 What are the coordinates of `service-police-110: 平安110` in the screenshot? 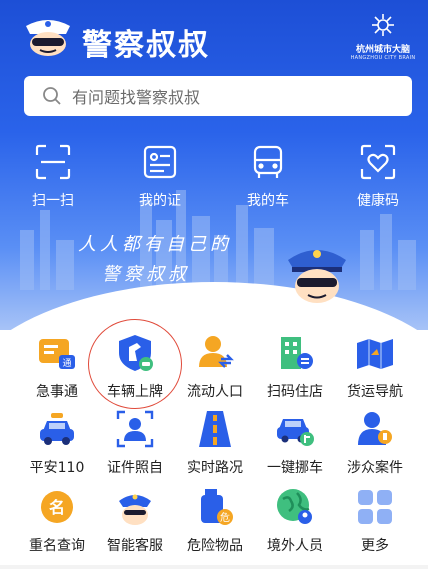 It's located at (57, 443).